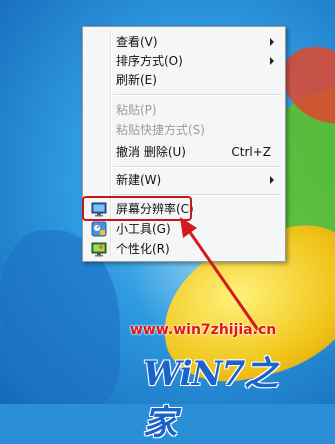 Image resolution: width=335 pixels, height=444 pixels. What do you see at coordinates (210, 398) in the screenshot?
I see `logo-text: WiN7之家` at bounding box center [210, 398].